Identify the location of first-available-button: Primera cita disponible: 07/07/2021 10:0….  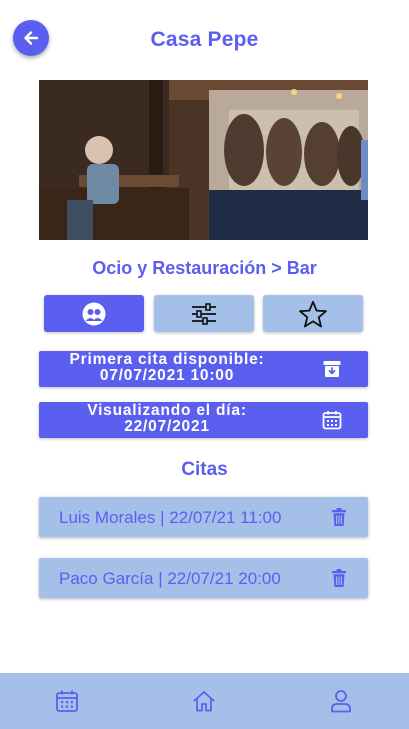
(203, 369).